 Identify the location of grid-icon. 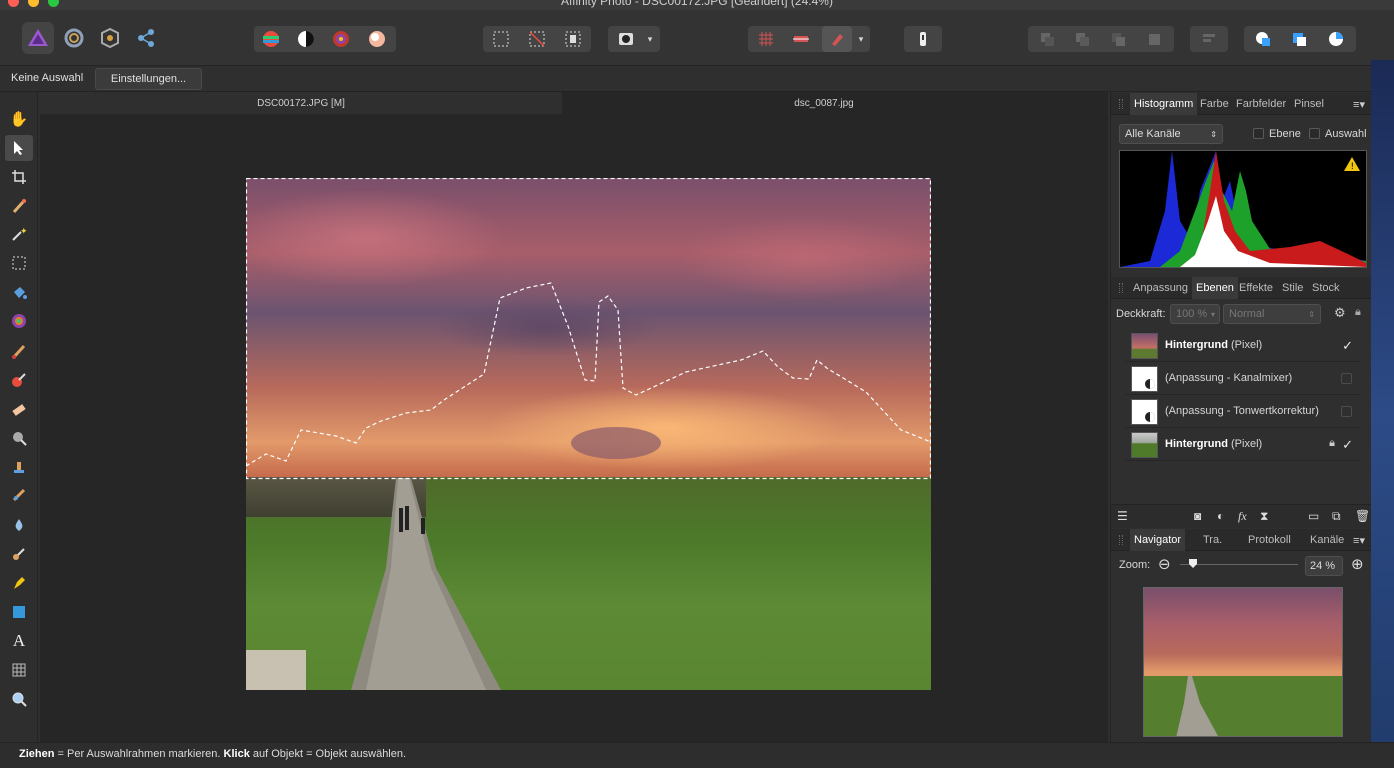
(766, 39).